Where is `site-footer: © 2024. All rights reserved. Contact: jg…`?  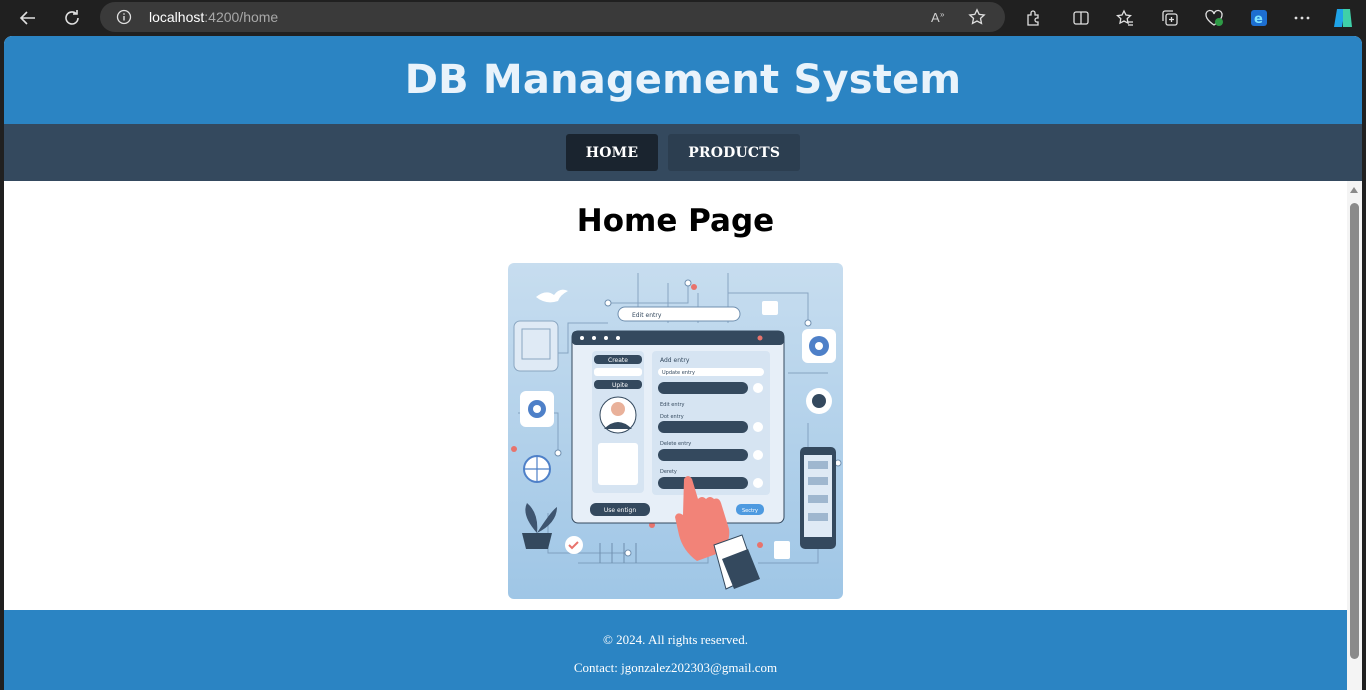
site-footer: © 2024. All rights reserved. Contact: jg… is located at coordinates (675, 650).